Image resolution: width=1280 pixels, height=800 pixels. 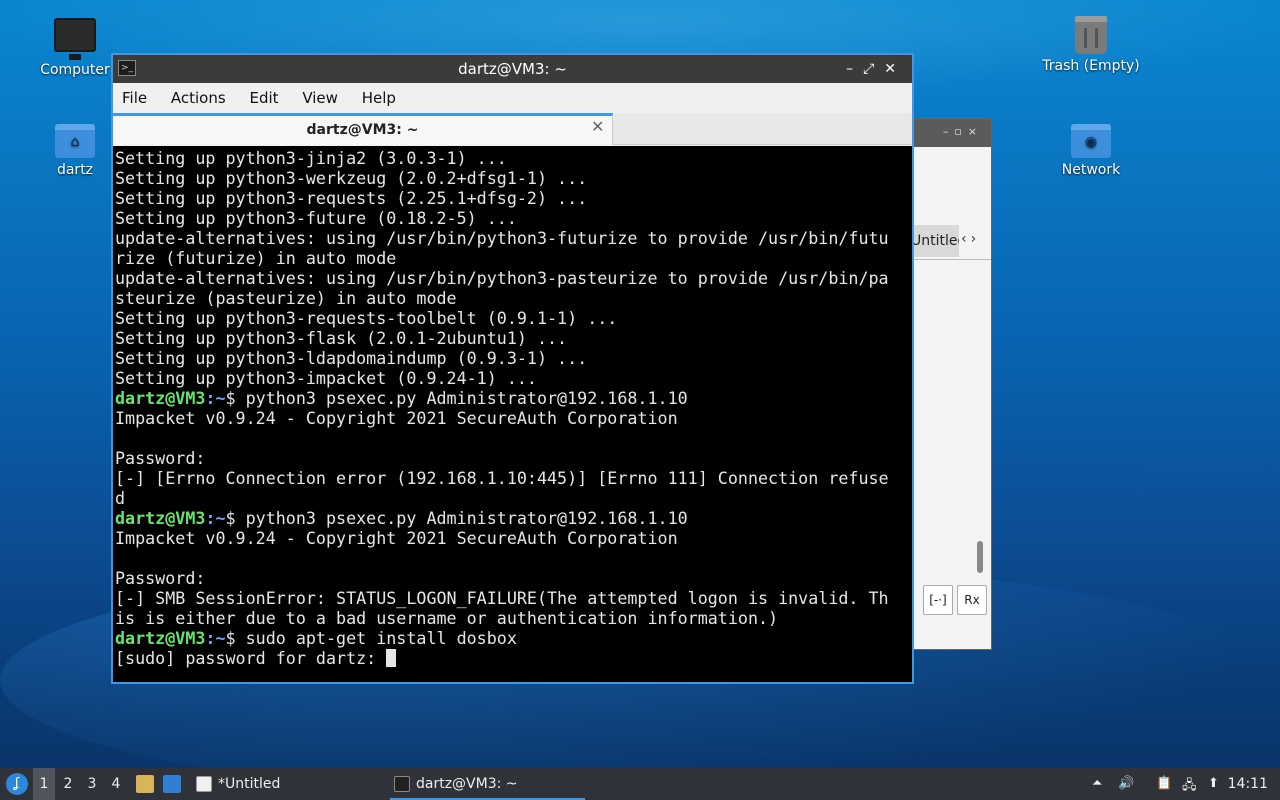 What do you see at coordinates (487, 784) in the screenshot?
I see `task-terminal: dartz@VM3: ~` at bounding box center [487, 784].